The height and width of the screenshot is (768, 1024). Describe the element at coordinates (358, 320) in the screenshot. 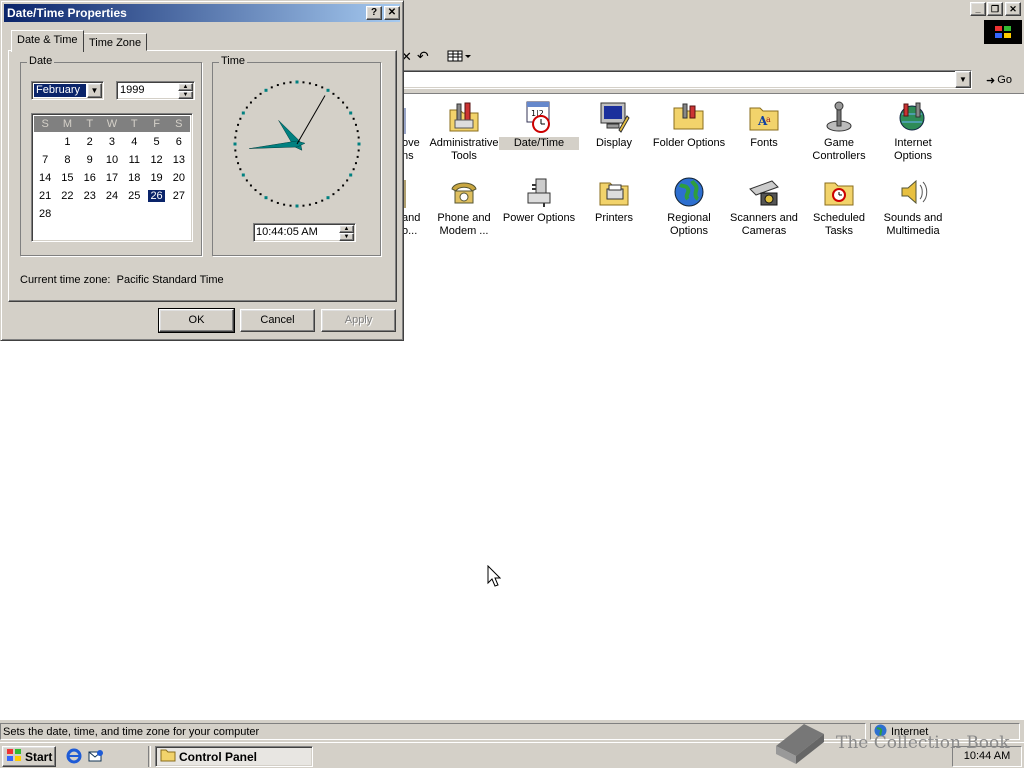

I see `apply-button: Apply` at that location.